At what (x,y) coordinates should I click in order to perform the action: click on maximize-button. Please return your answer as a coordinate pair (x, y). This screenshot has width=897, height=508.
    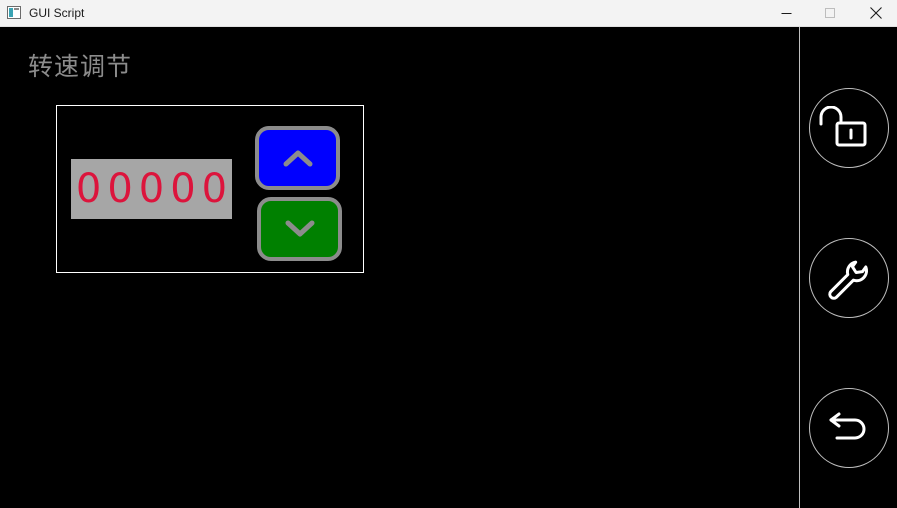
    Looking at the image, I should click on (830, 13).